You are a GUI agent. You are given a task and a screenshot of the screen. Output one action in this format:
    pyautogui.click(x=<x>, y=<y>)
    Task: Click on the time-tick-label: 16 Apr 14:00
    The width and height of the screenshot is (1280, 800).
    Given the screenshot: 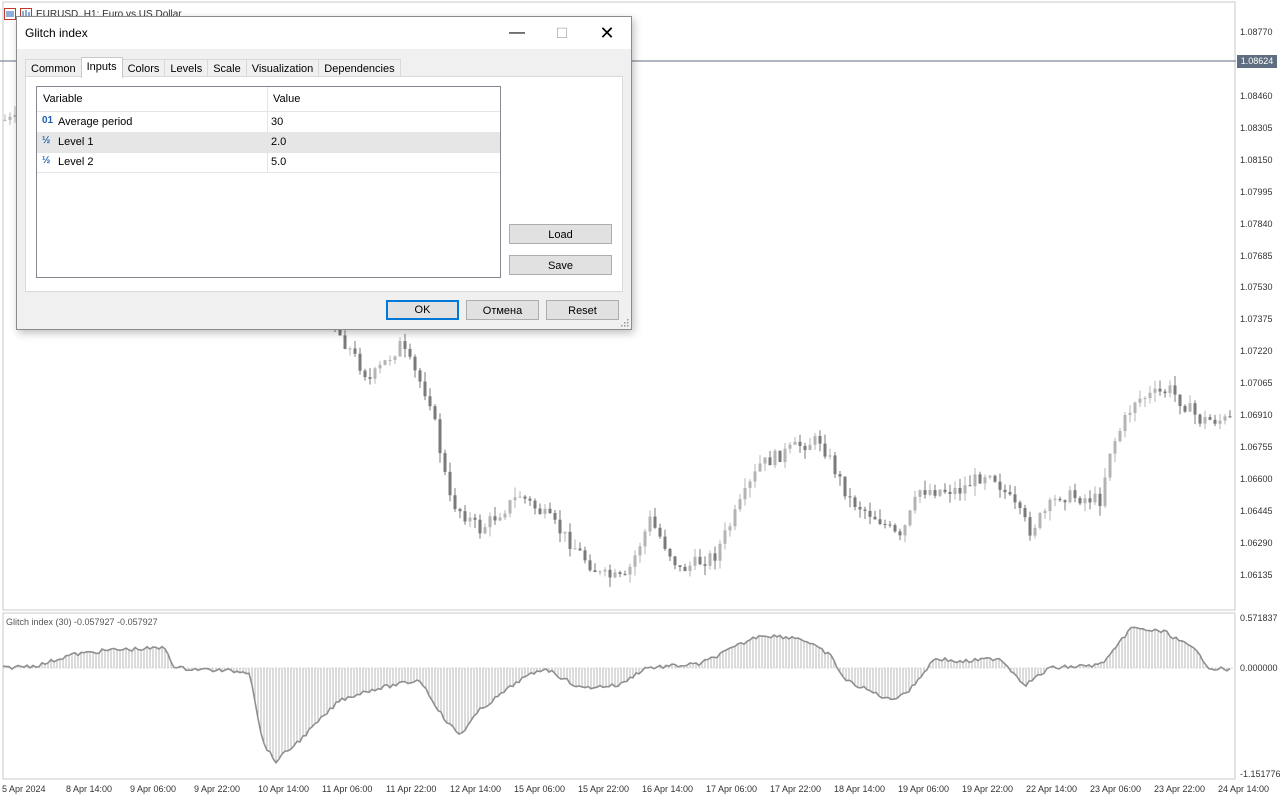 What is the action you would take?
    pyautogui.click(x=668, y=789)
    